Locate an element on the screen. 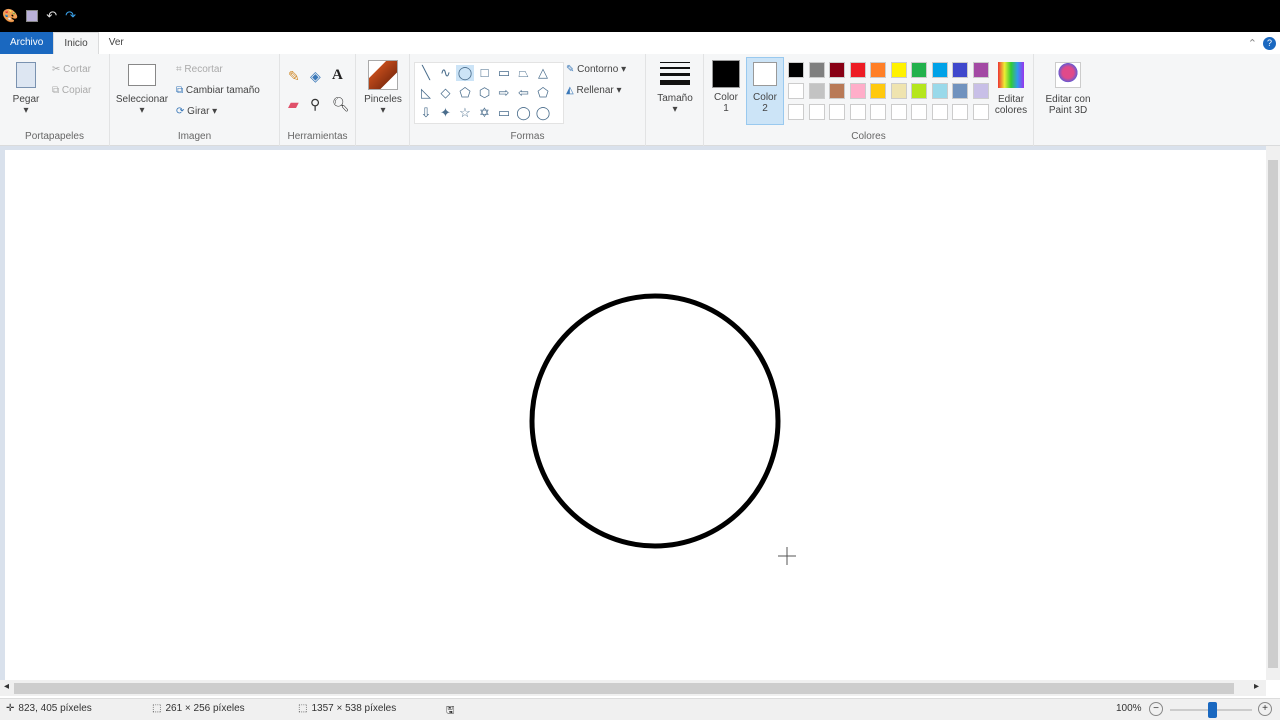 The image size is (1280, 720). eraser-icon: ▰ is located at coordinates (293, 104).